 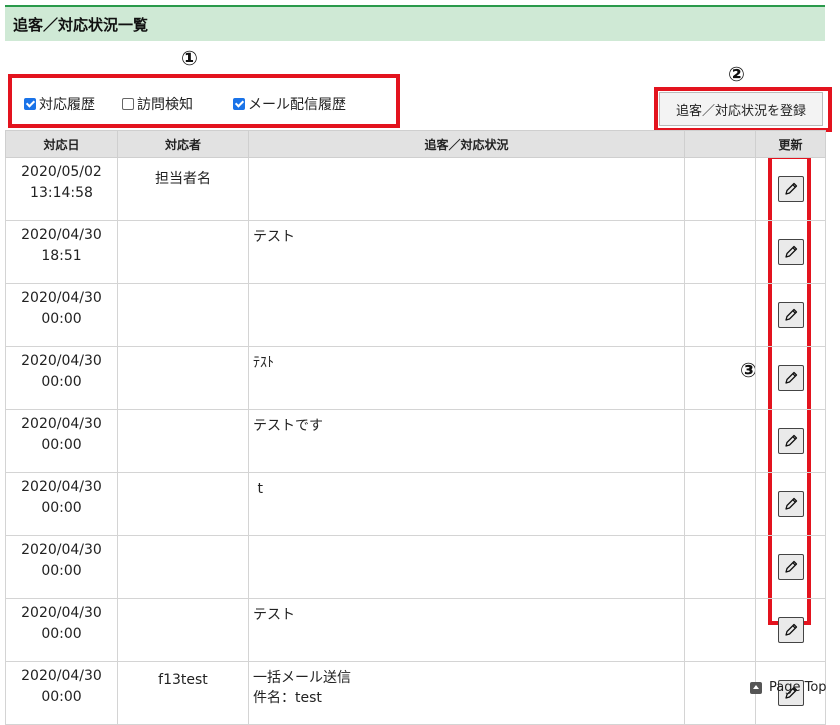 What do you see at coordinates (263, 363) in the screenshot?
I see `status-text: ﾃｽﾄ` at bounding box center [263, 363].